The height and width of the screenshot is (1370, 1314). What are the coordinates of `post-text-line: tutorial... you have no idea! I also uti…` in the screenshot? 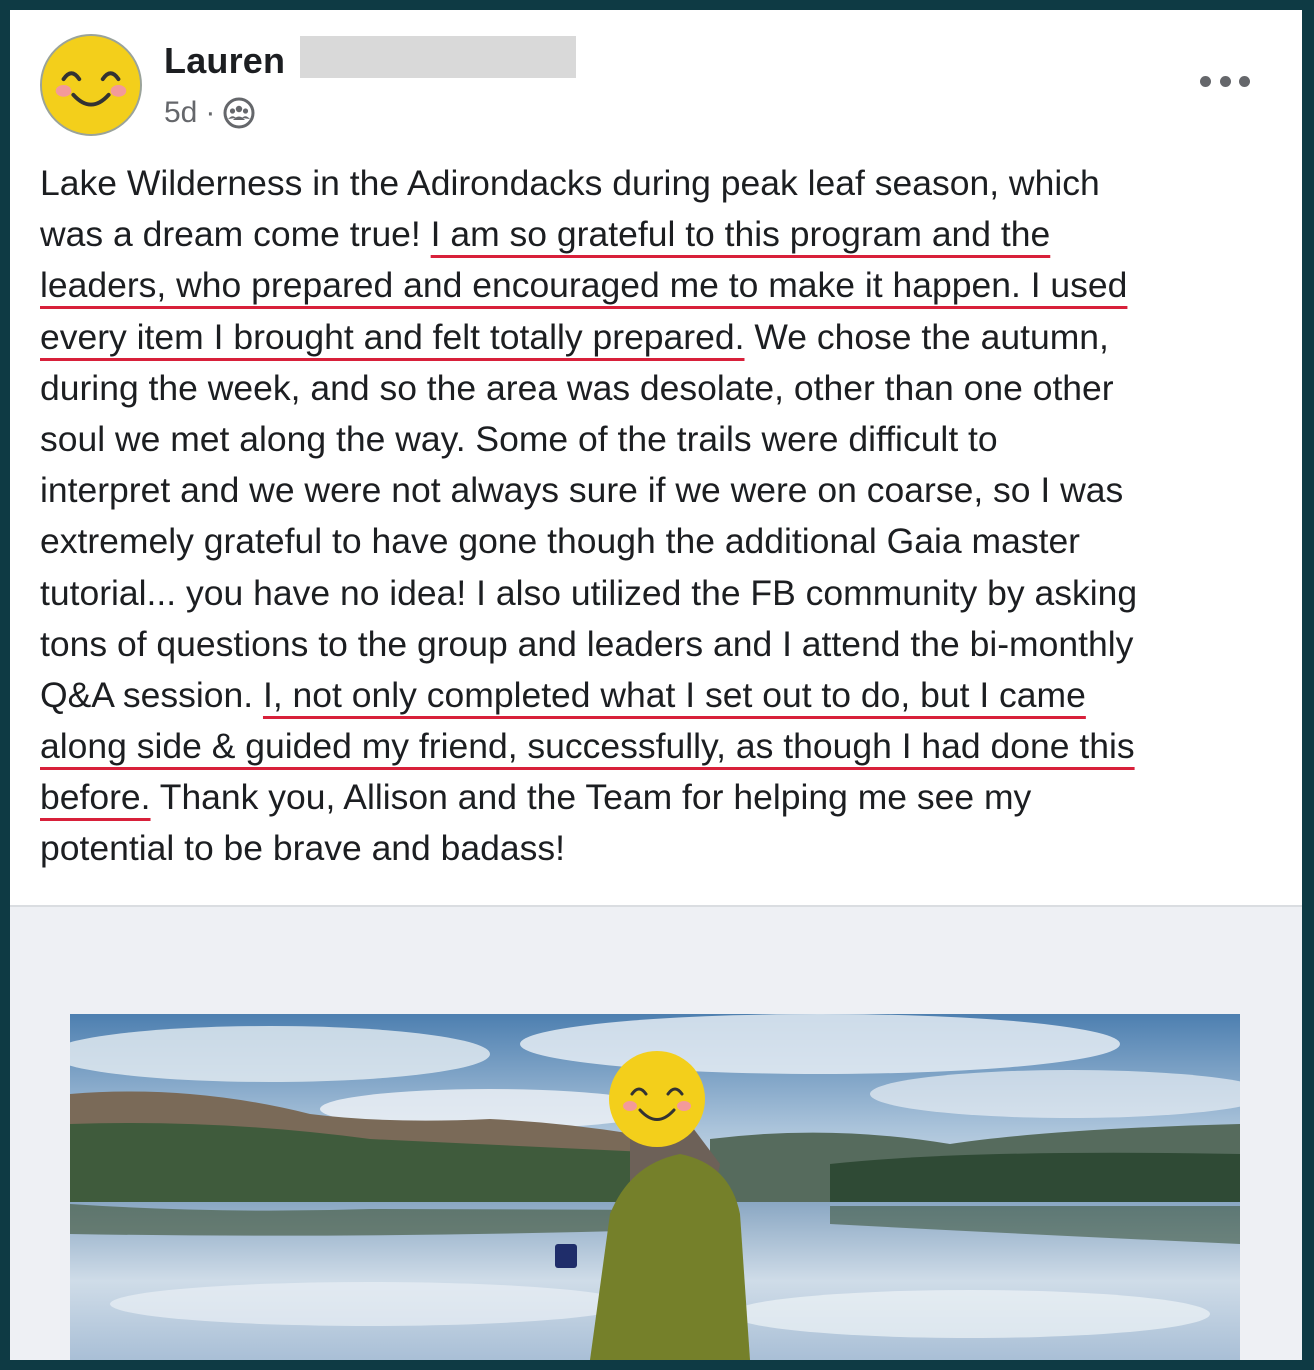 It's located at (589, 592).